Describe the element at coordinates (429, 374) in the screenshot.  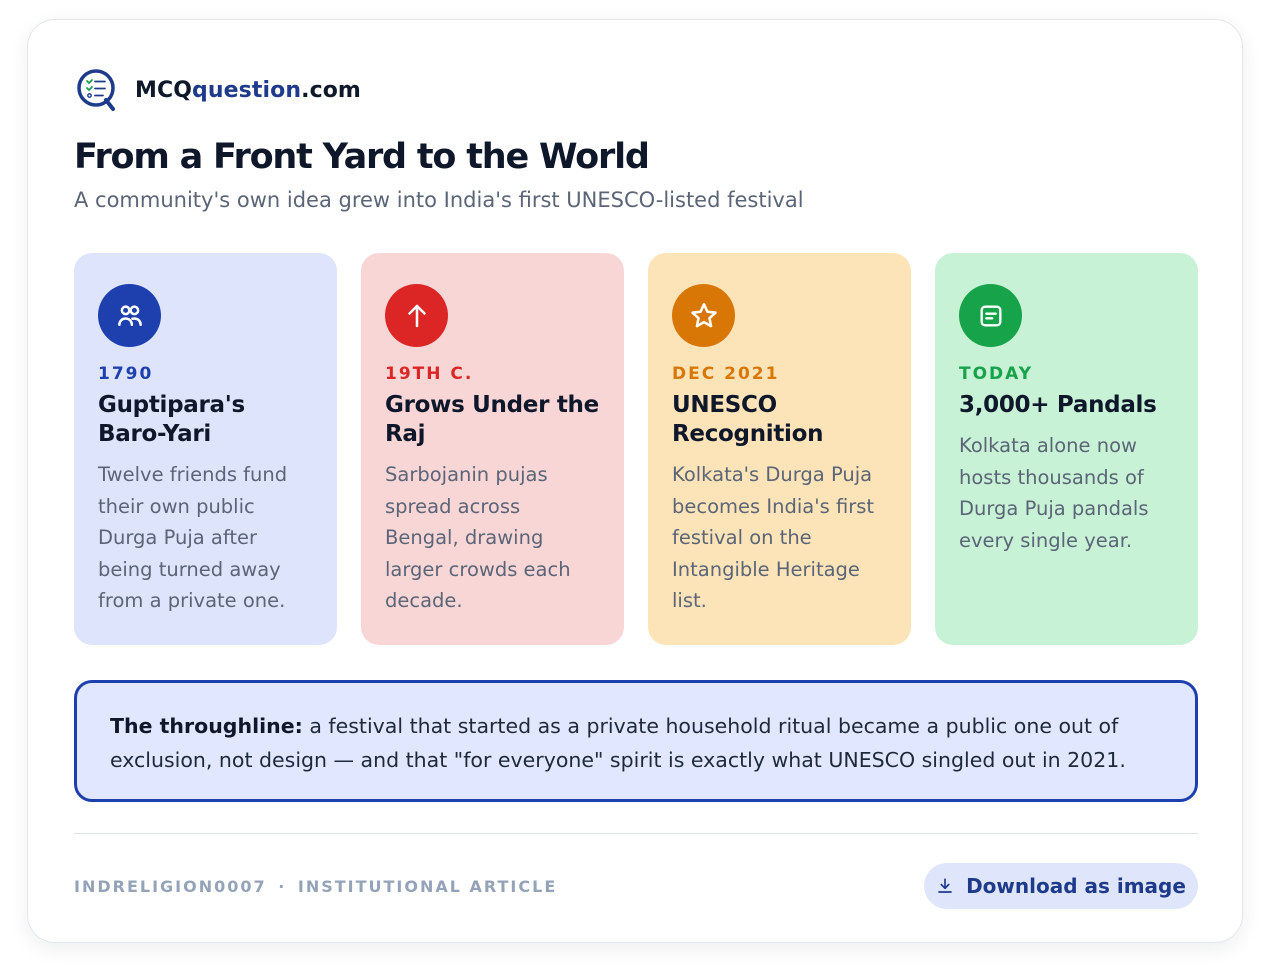
I see `tile-date: 19TH C.` at that location.